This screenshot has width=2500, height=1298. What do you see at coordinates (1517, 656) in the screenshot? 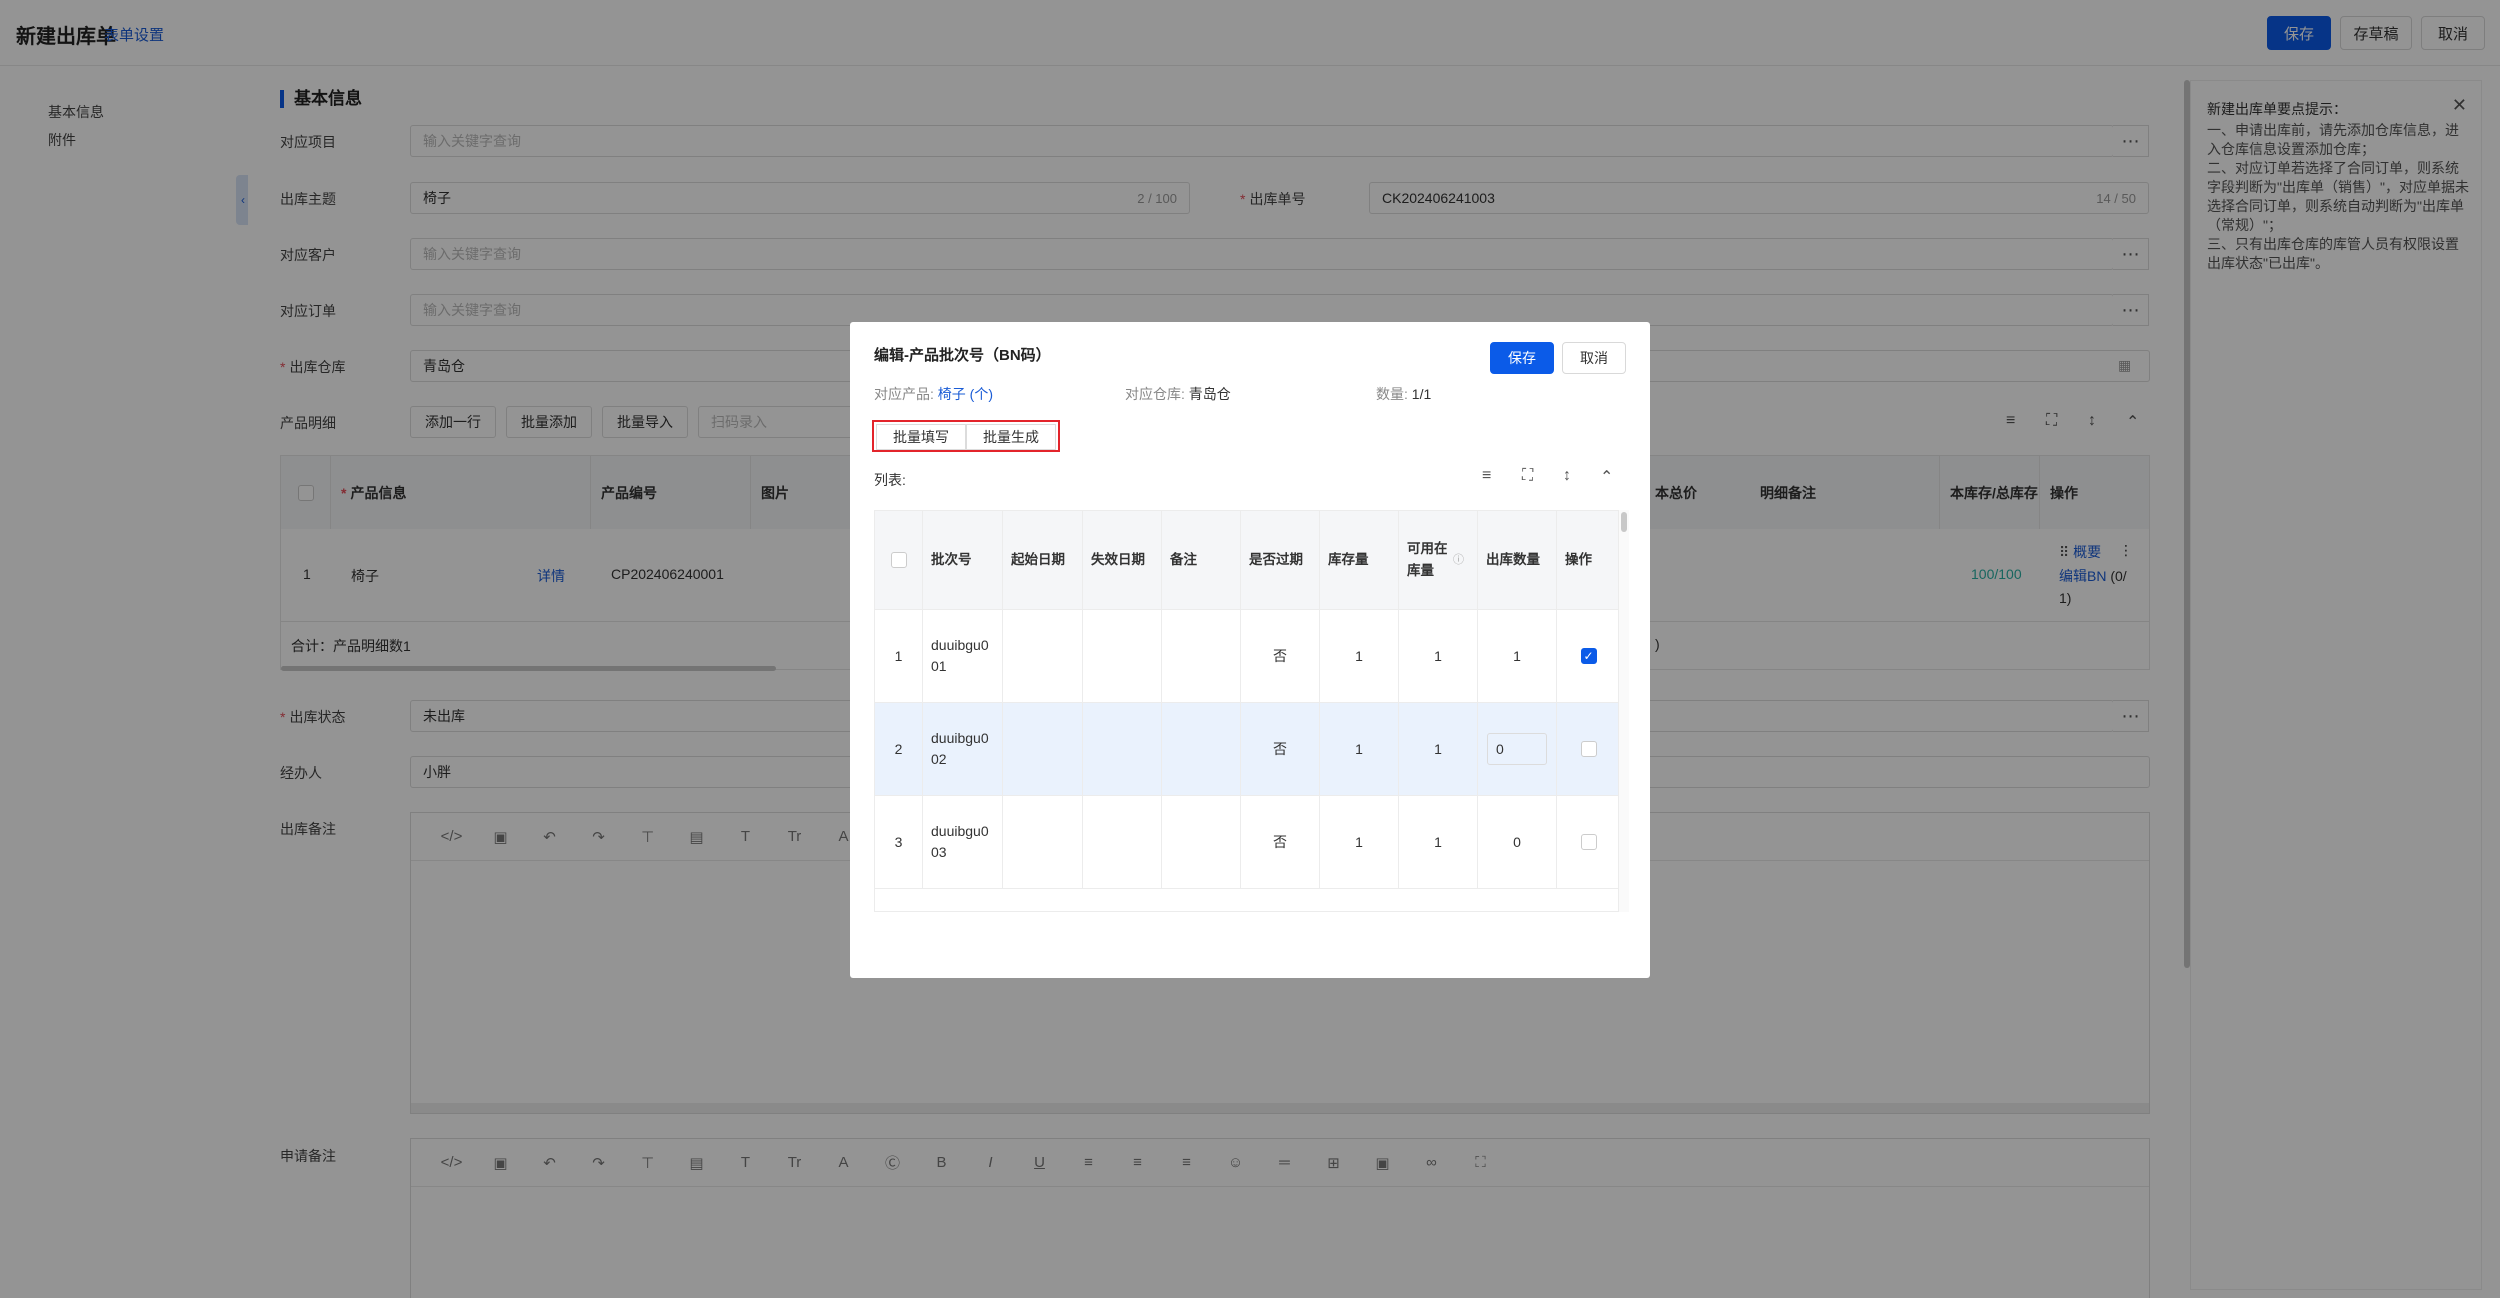
I see `bn-row-out-qty: 1` at bounding box center [1517, 656].